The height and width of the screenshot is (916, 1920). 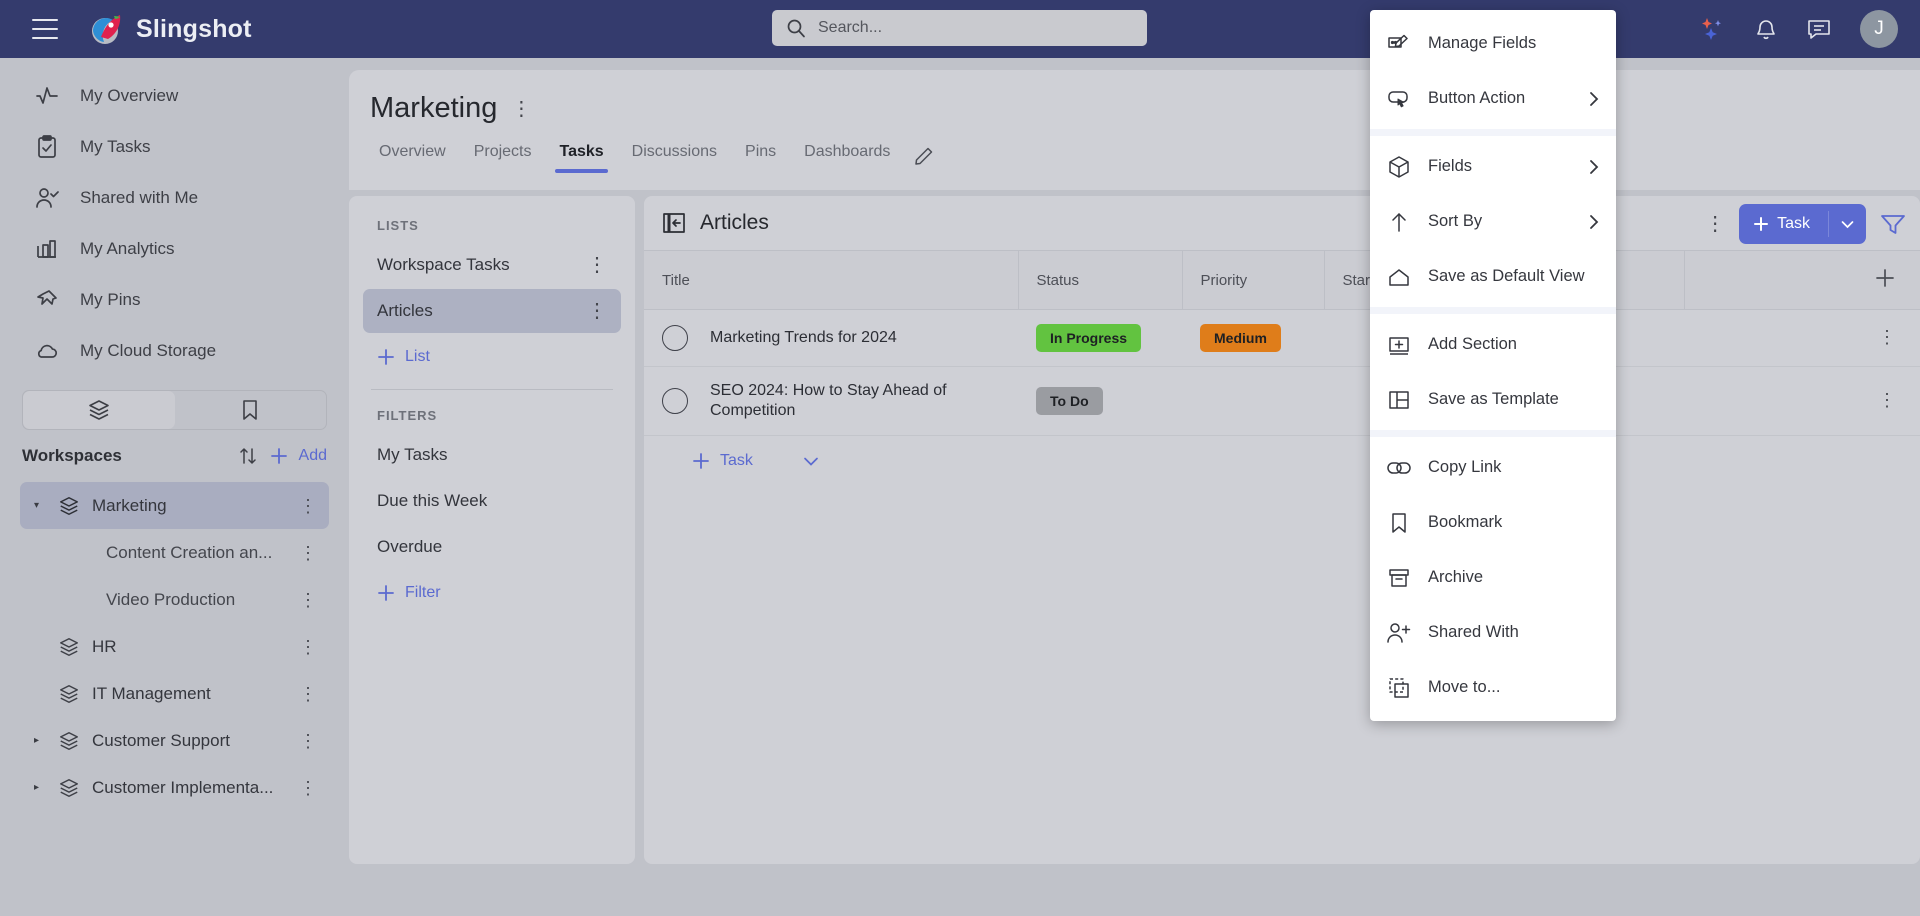 I want to click on brand: Slingshot, so click(x=171, y=29).